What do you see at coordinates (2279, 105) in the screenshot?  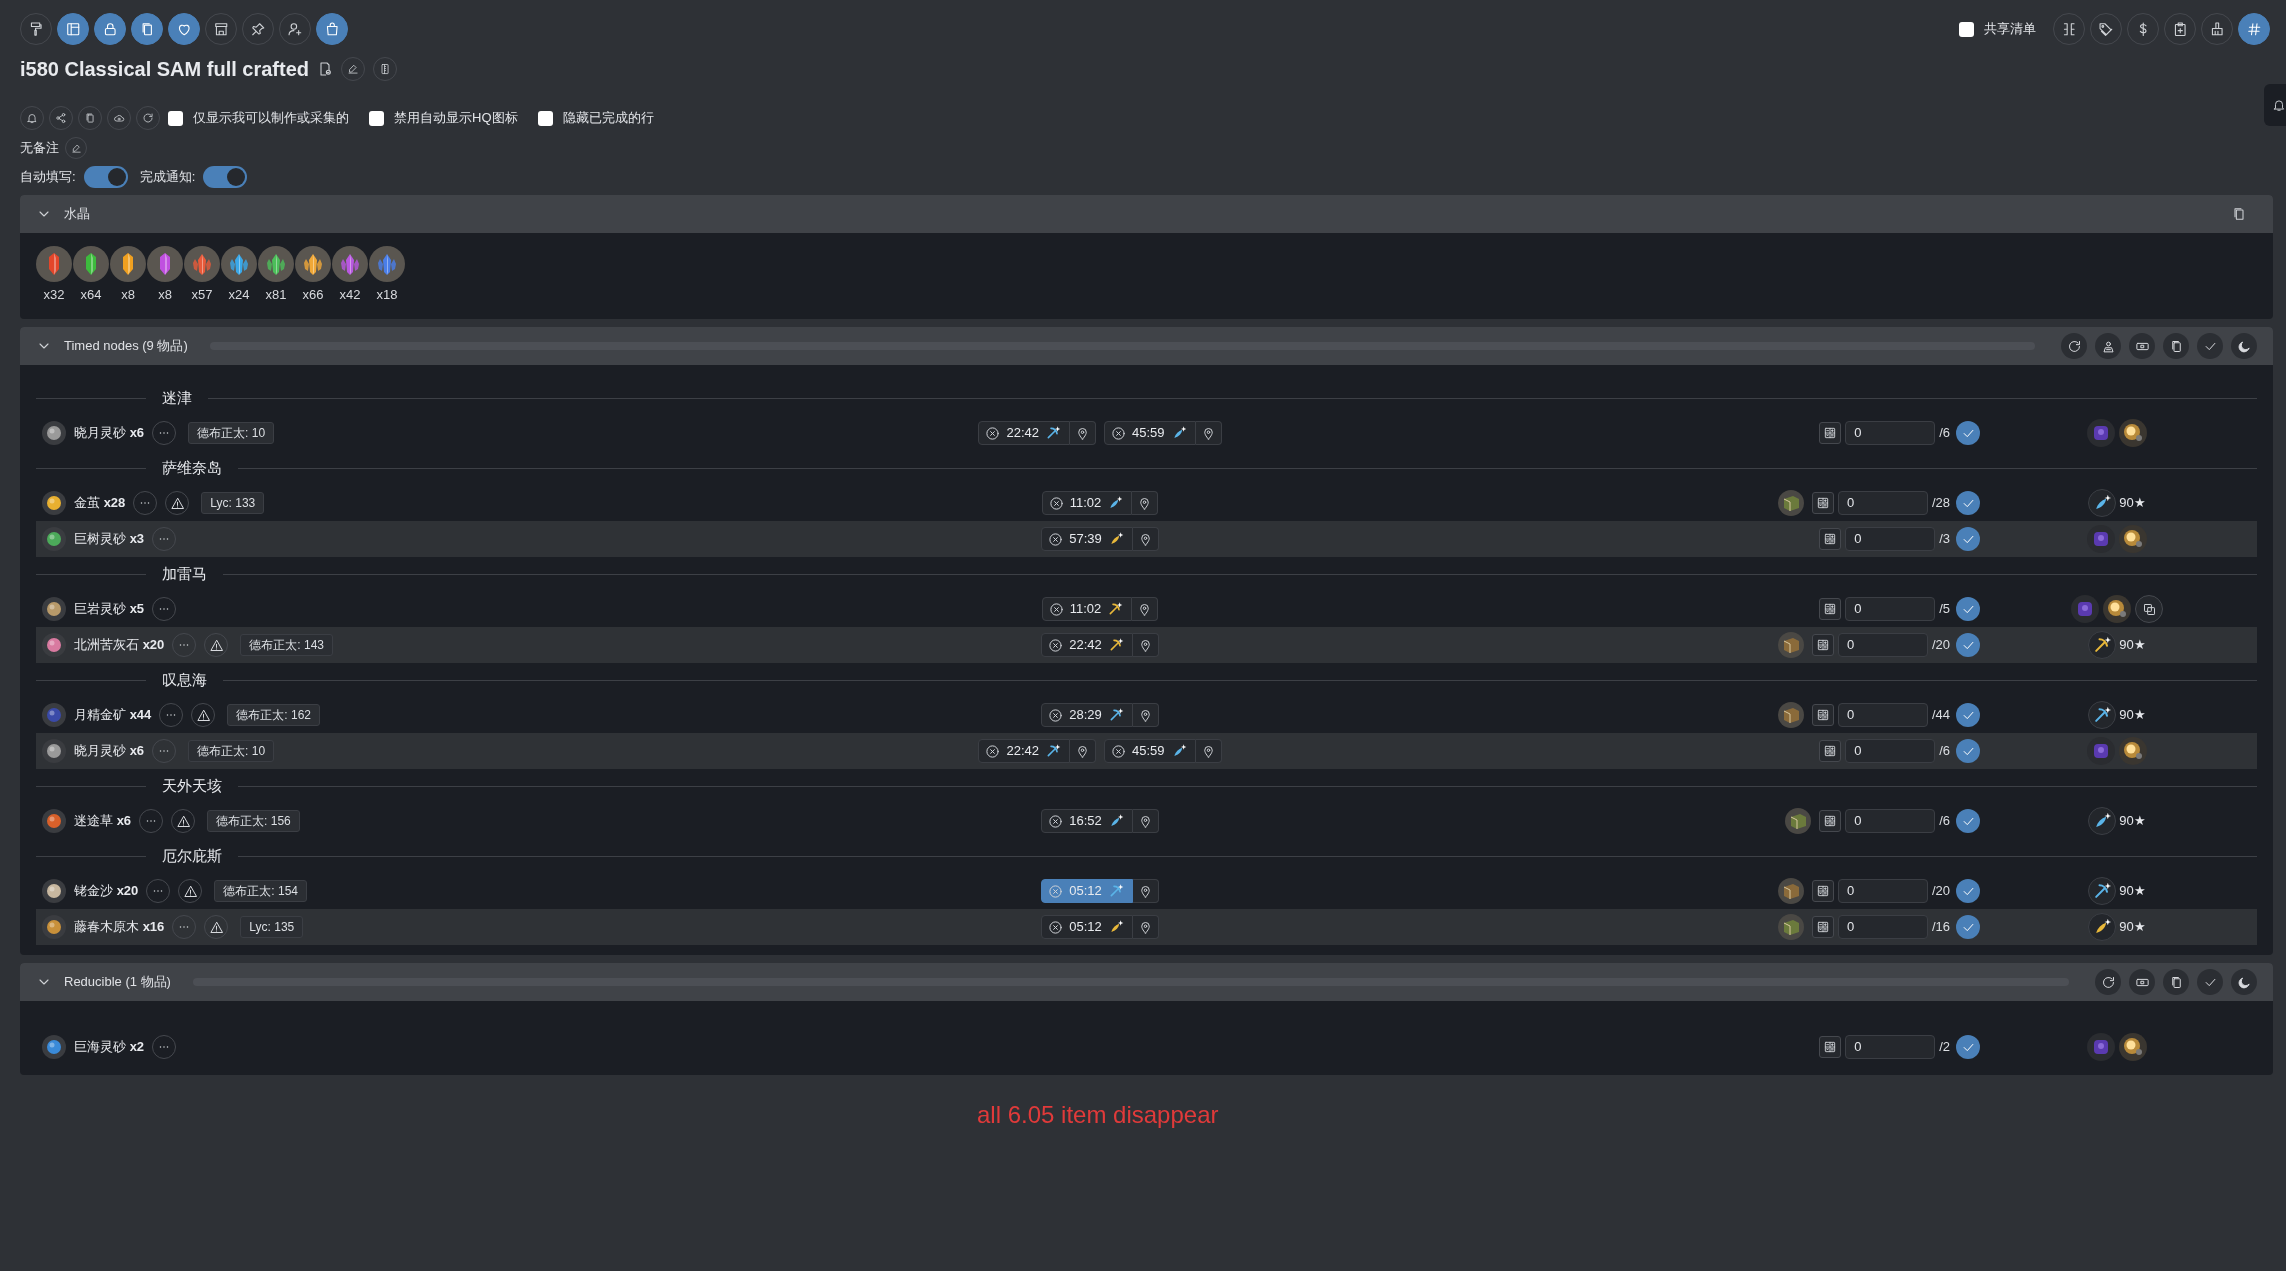 I see `bell-icon` at bounding box center [2279, 105].